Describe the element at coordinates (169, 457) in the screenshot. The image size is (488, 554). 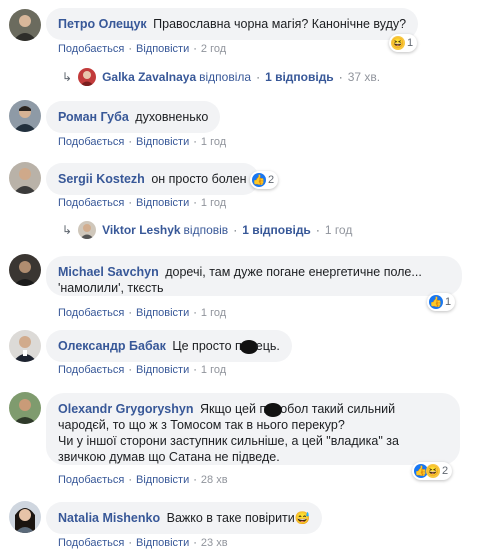
I see `comment-text: звичкою думав що Сатана не підведе.` at that location.